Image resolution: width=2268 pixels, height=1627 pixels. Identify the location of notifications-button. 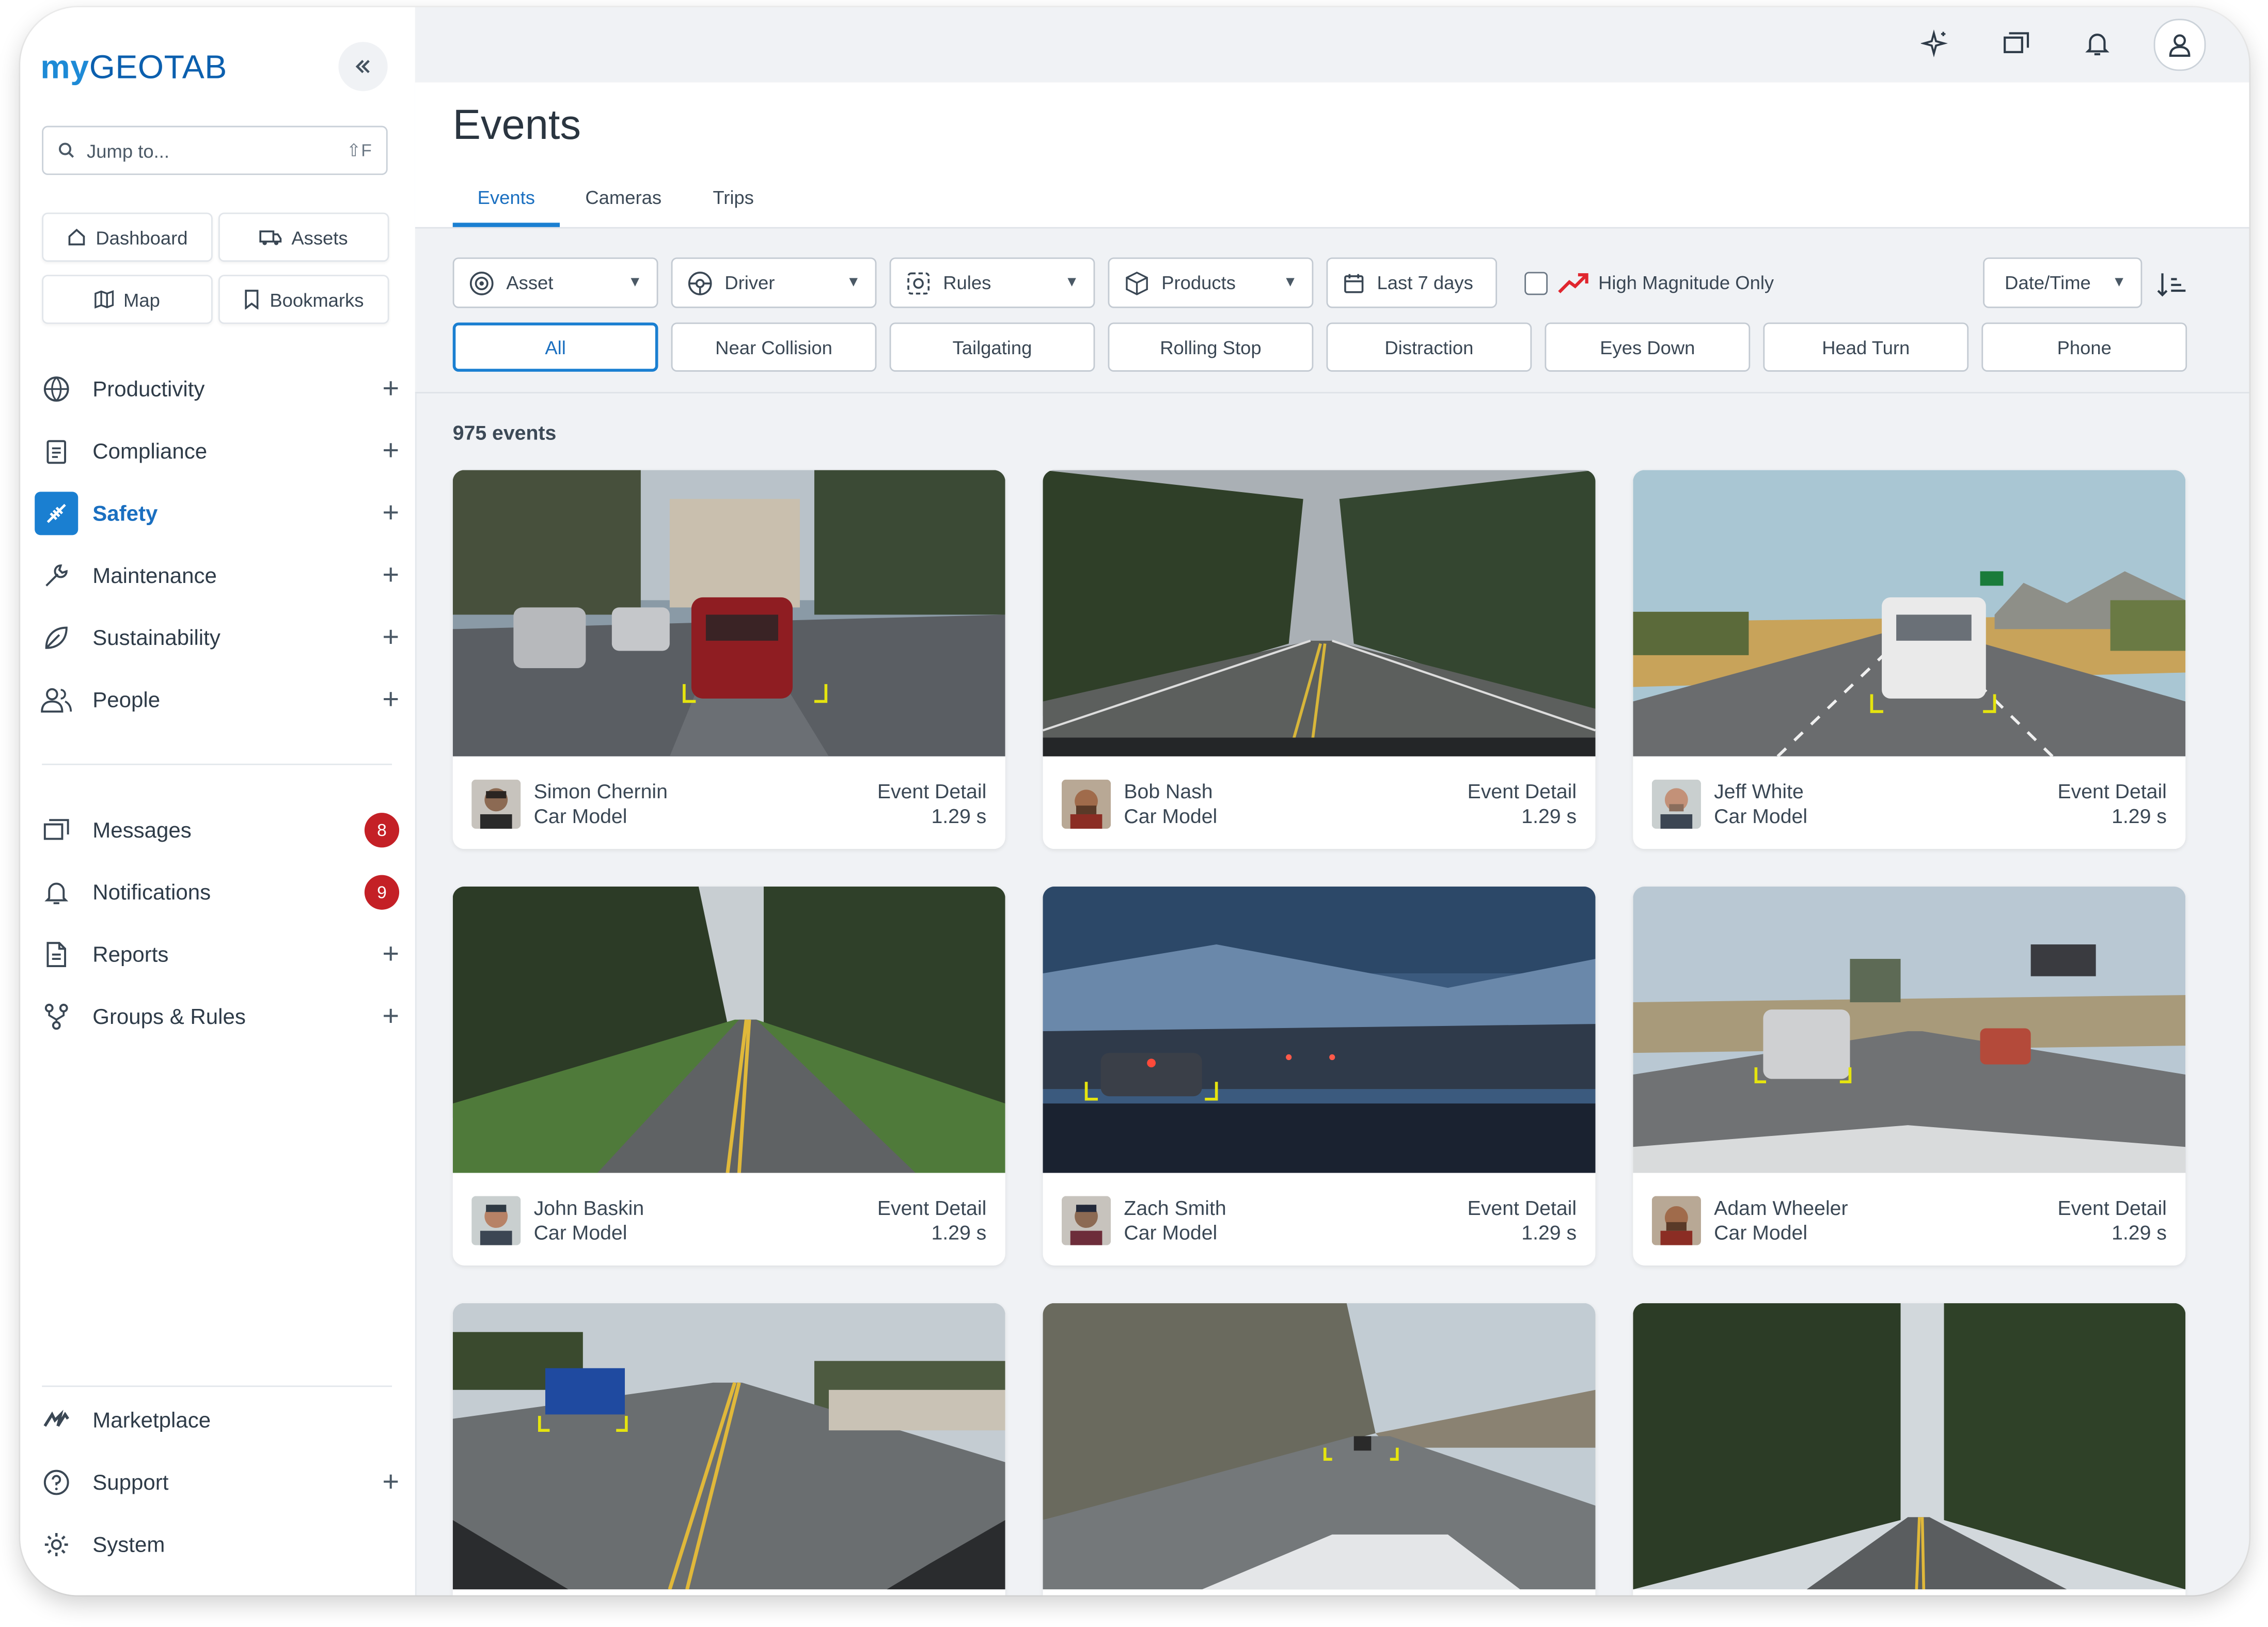
(2097, 43).